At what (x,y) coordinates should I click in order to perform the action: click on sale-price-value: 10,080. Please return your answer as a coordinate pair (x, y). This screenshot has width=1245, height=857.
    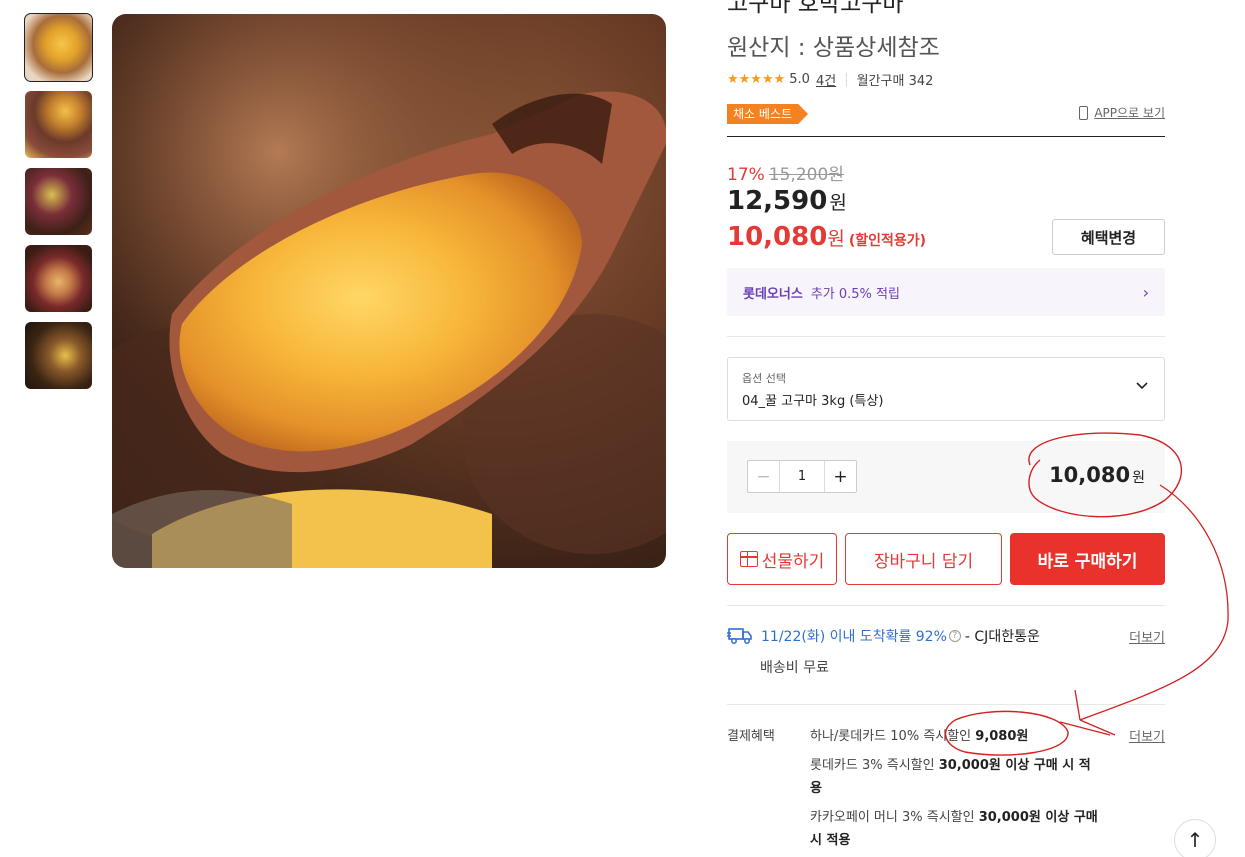
    Looking at the image, I should click on (777, 237).